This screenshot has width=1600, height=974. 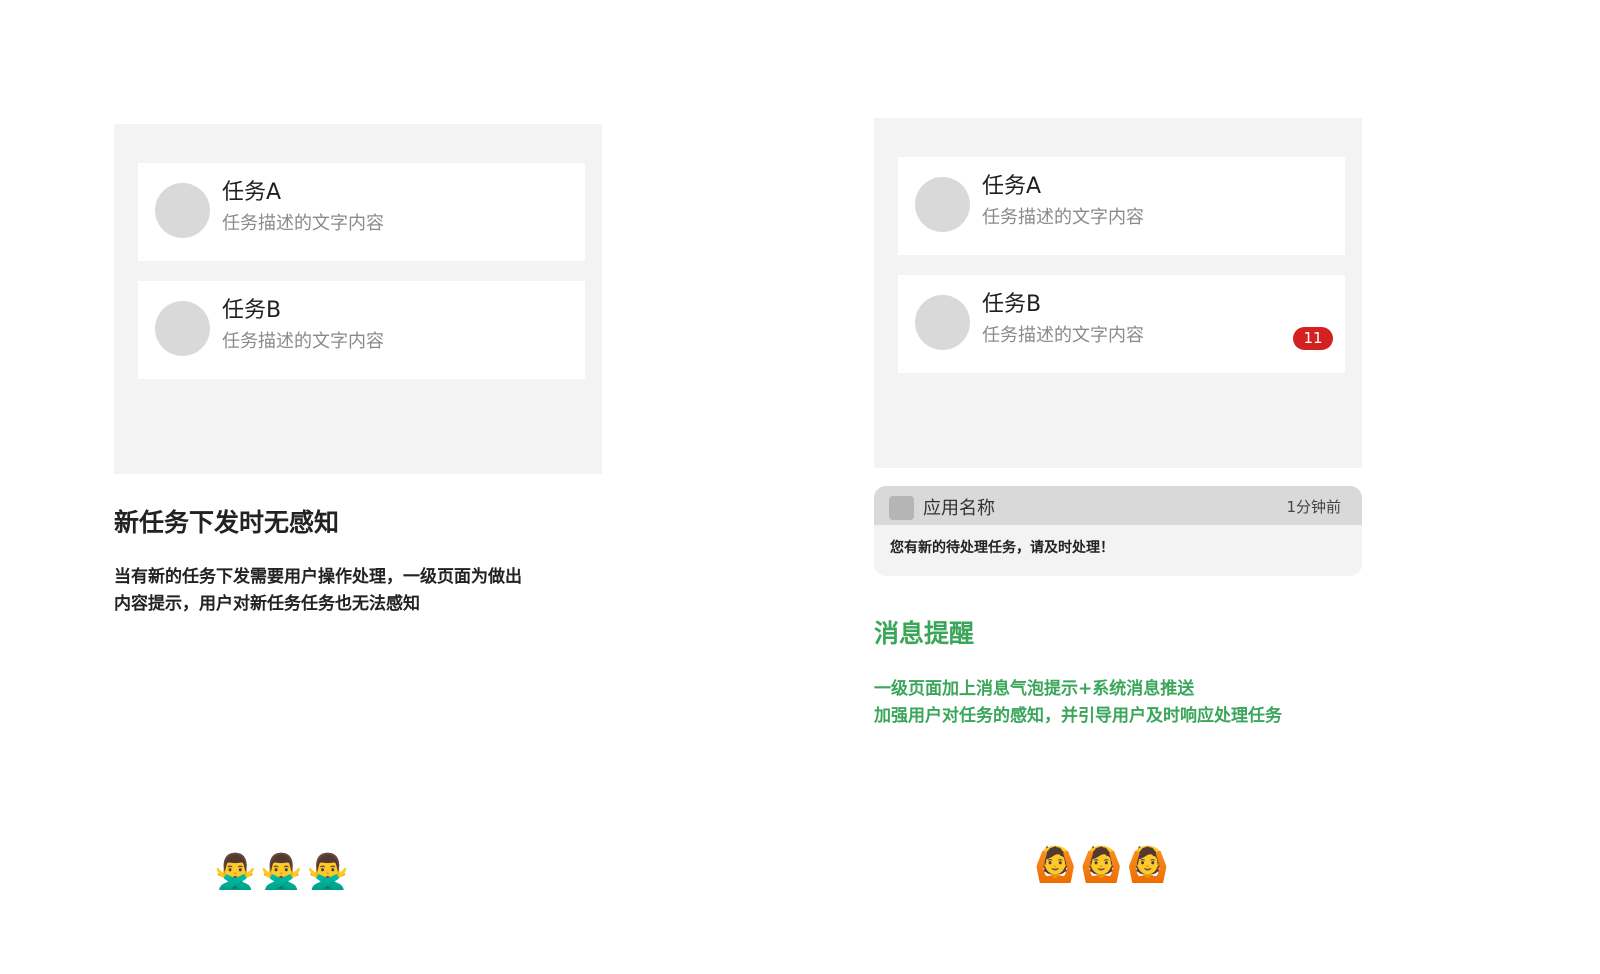 I want to click on ok-gesture-emoji-icon: 🙆🙆🙆, so click(x=1104, y=865).